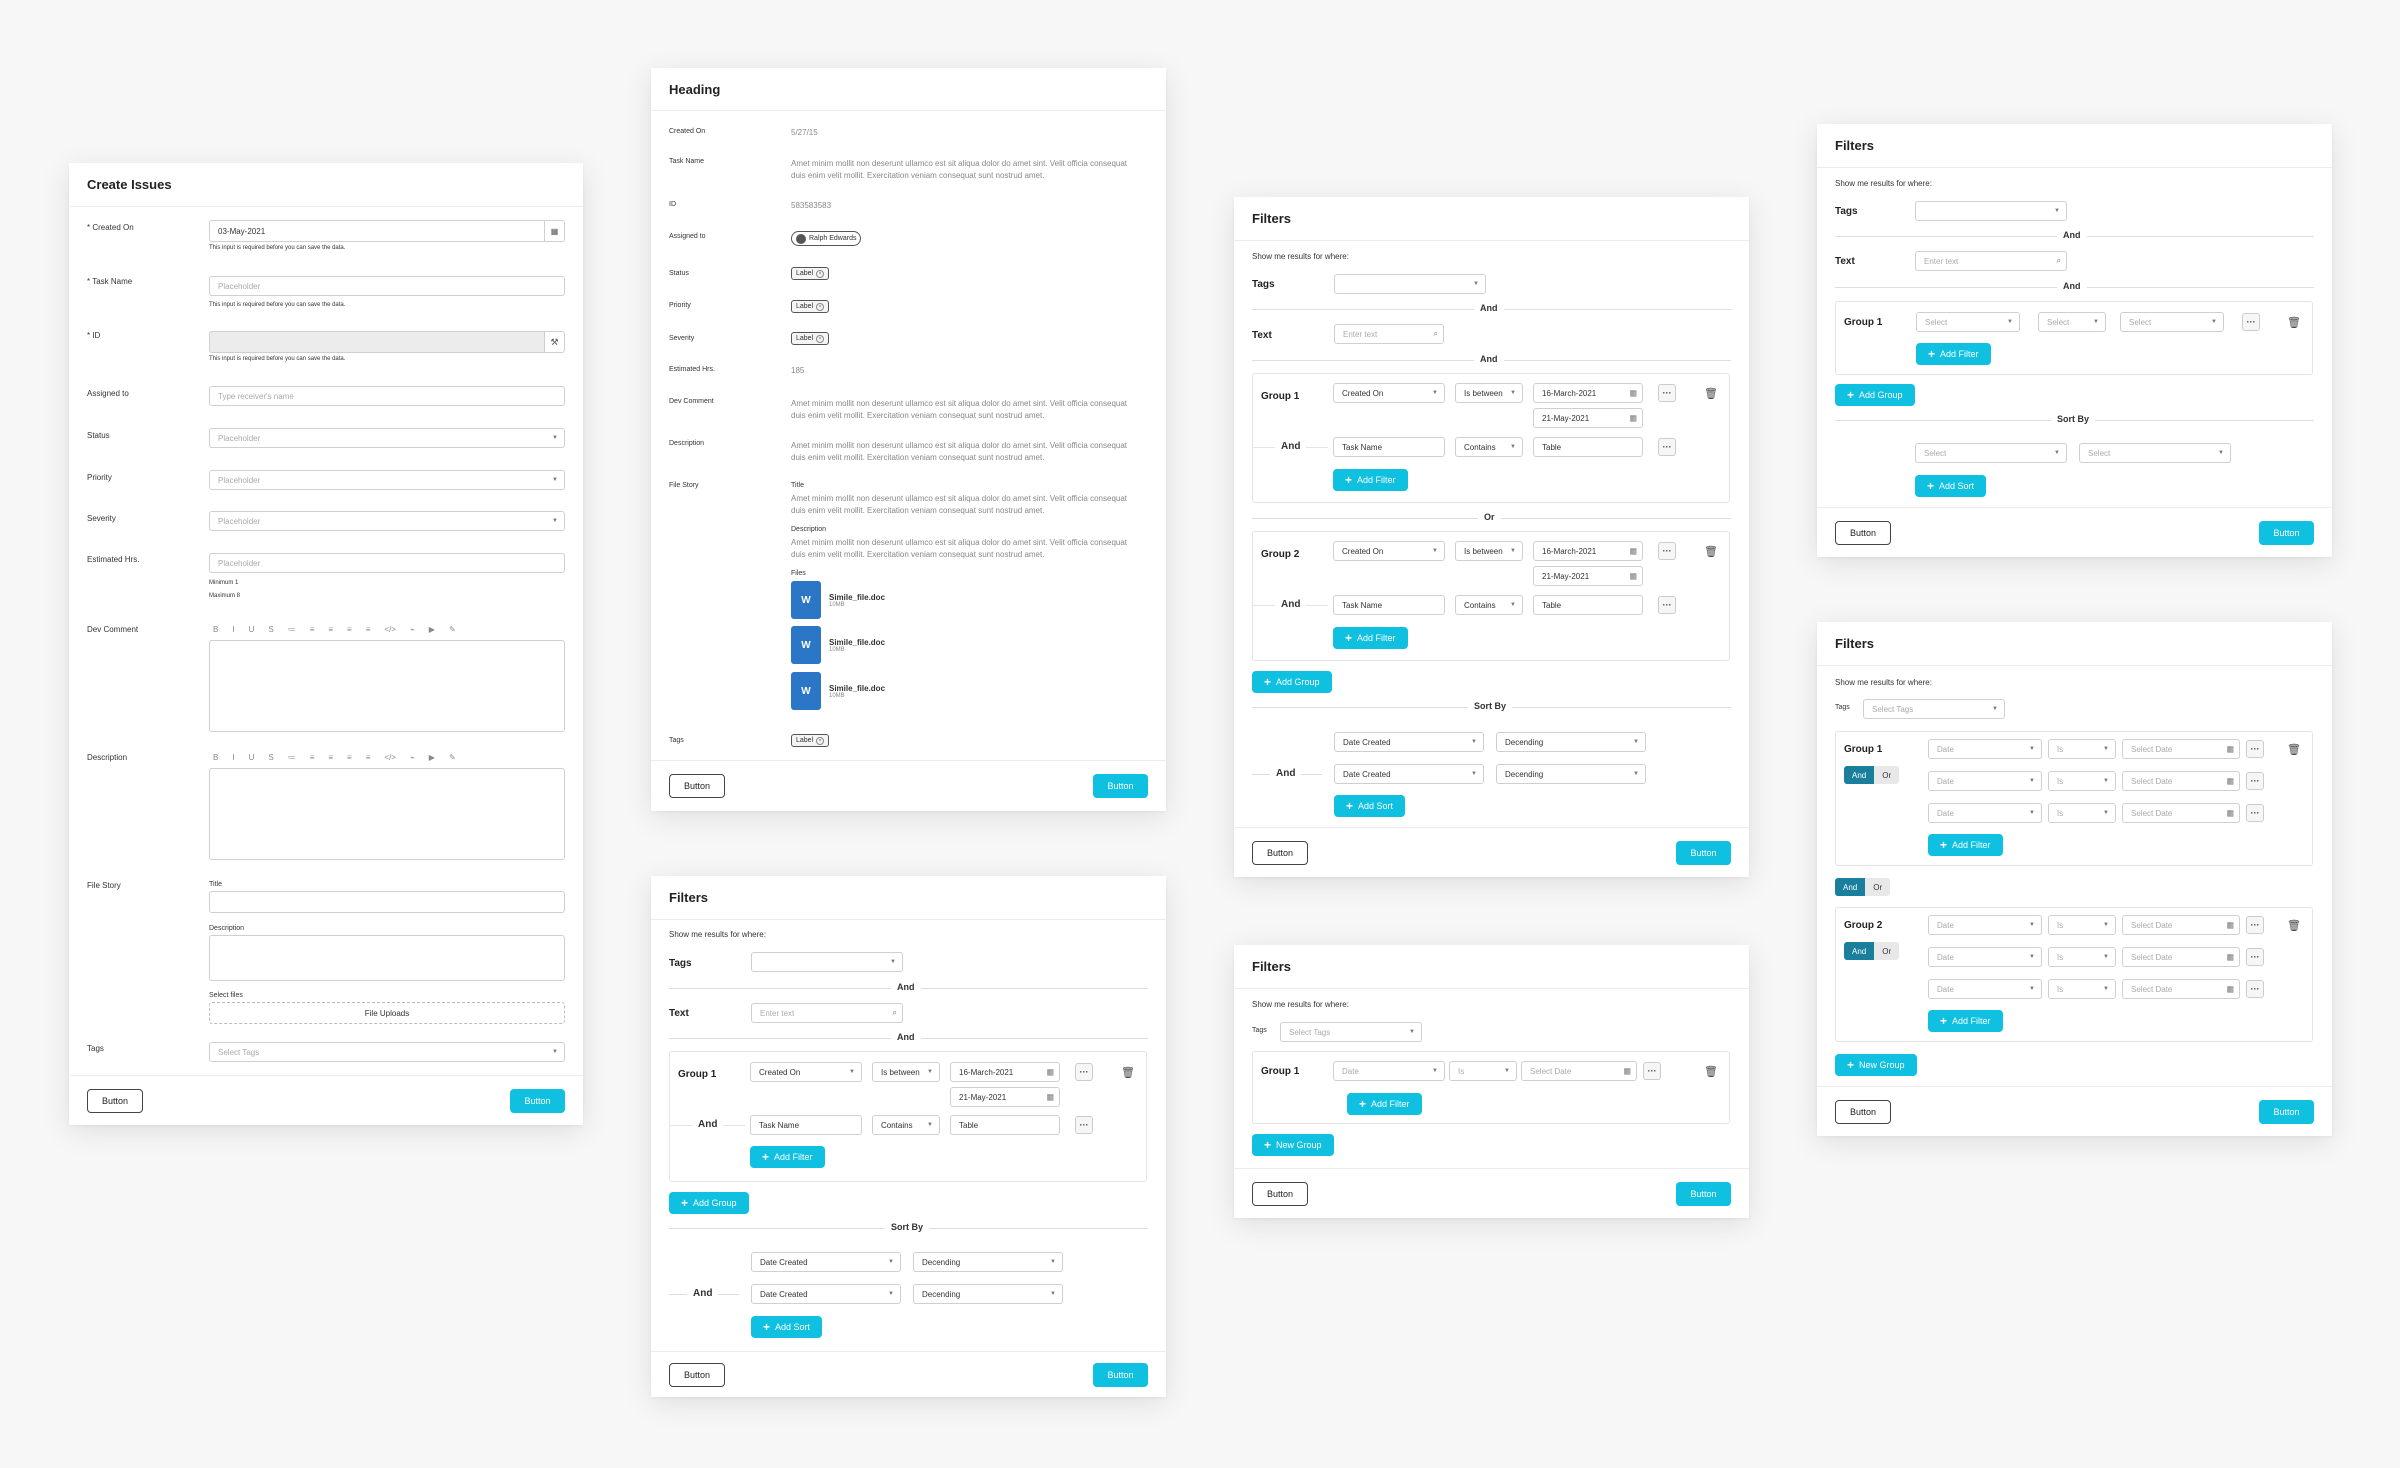  Describe the element at coordinates (387, 231) in the screenshot. I see `created-on-input: 03-May-2021 ▦` at that location.